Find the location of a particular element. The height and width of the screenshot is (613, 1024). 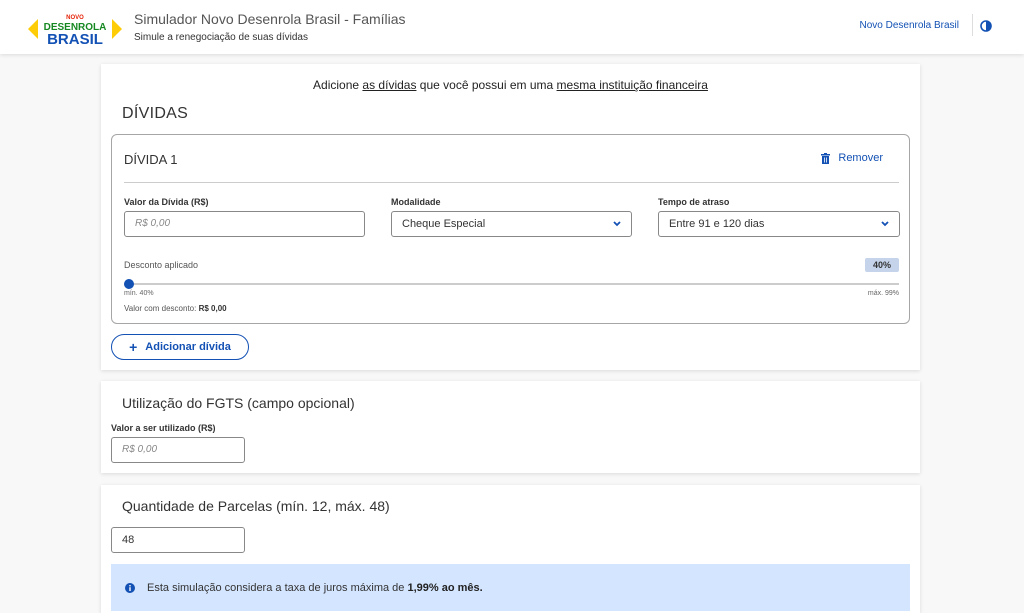

remove-button: Remover is located at coordinates (852, 158).